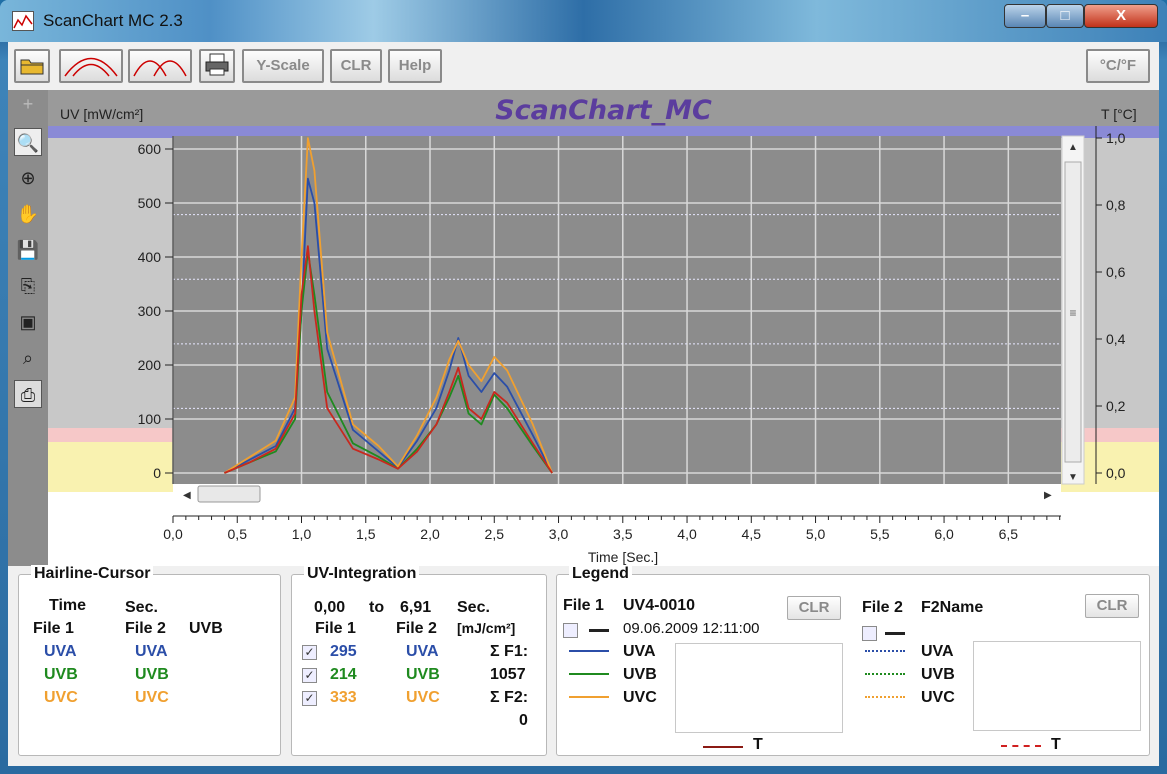  What do you see at coordinates (814, 608) in the screenshot?
I see `legend-file1-clear-button: CLR` at bounding box center [814, 608].